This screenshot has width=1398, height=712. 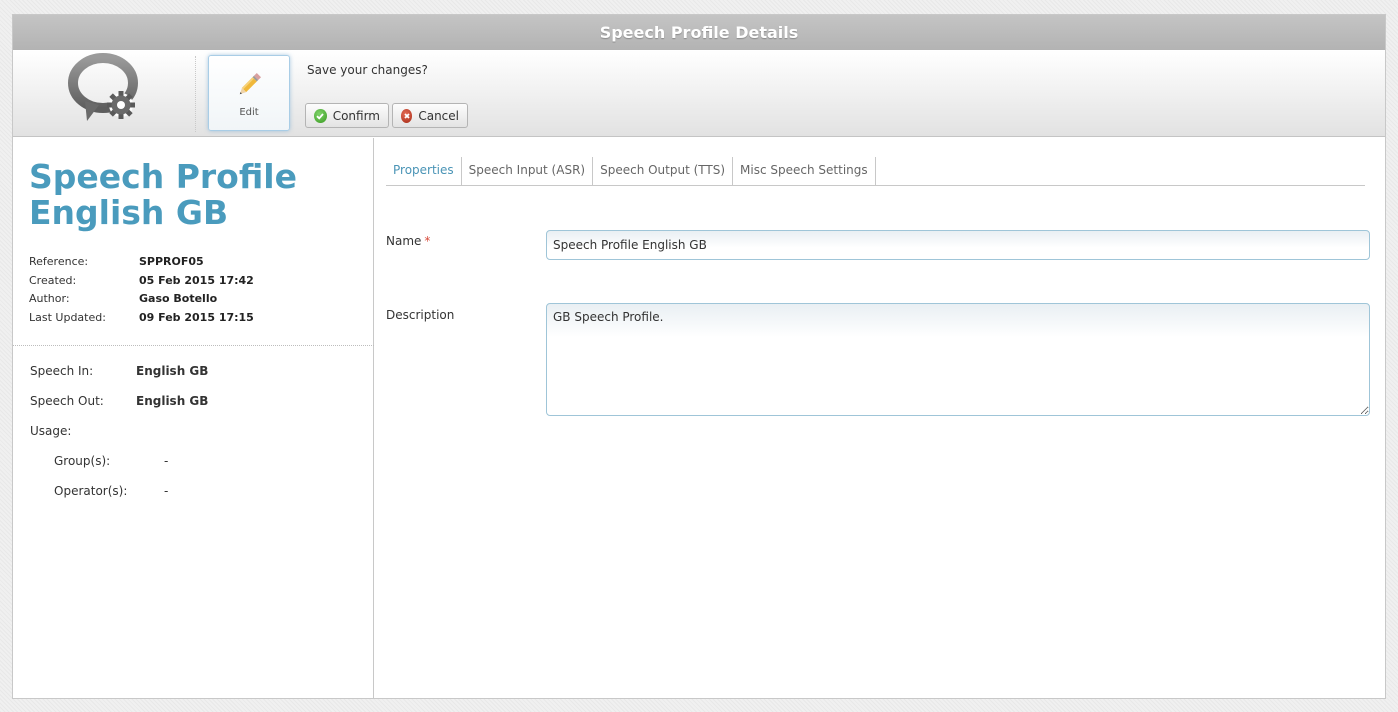 What do you see at coordinates (166, 461) in the screenshot?
I see `groups-value: -` at bounding box center [166, 461].